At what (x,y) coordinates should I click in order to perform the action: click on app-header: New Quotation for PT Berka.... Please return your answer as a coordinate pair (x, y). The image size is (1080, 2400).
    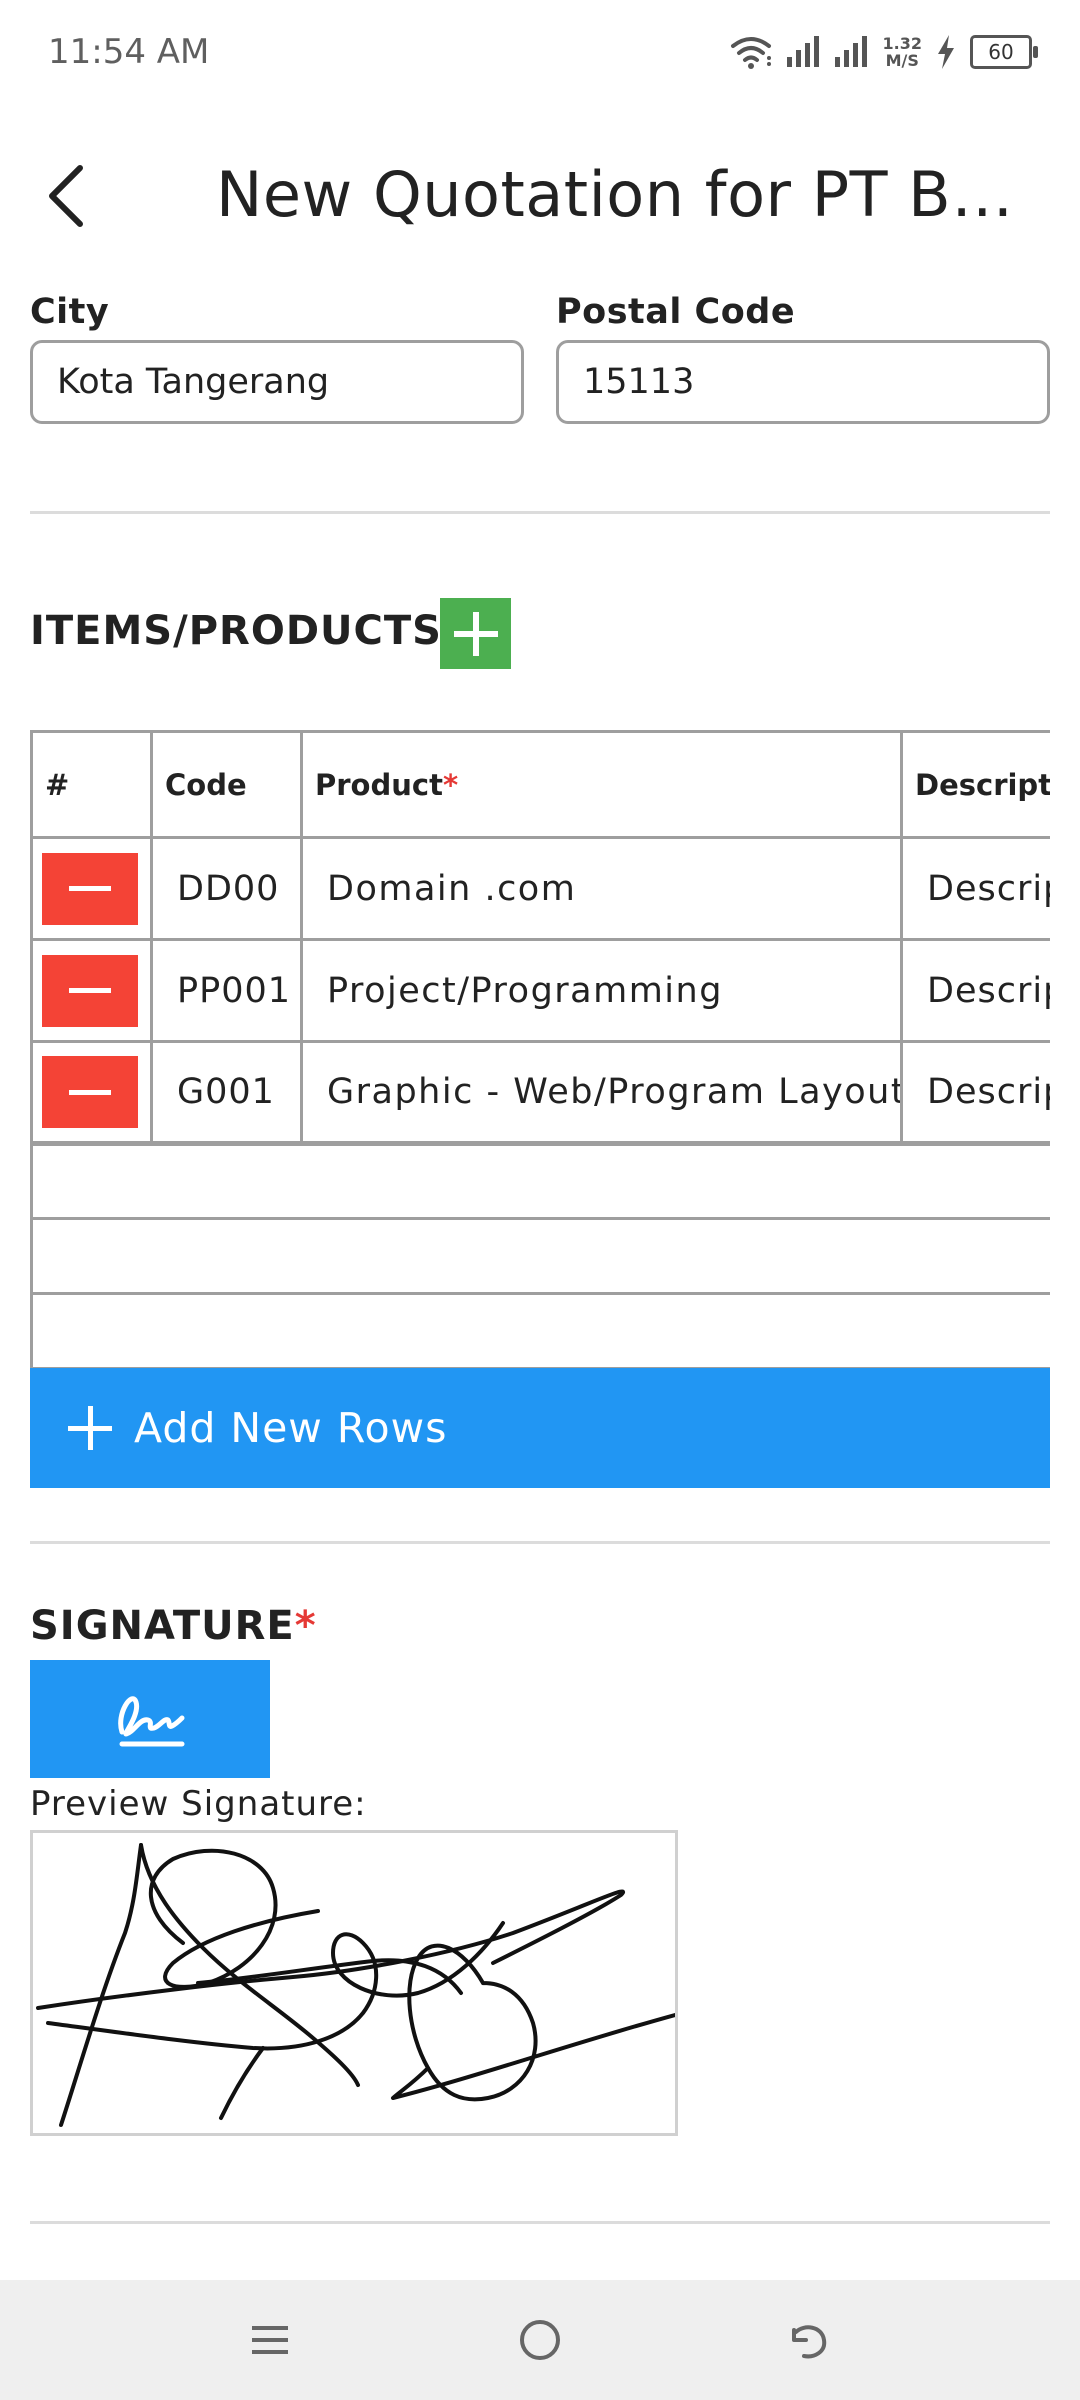
    Looking at the image, I should click on (540, 195).